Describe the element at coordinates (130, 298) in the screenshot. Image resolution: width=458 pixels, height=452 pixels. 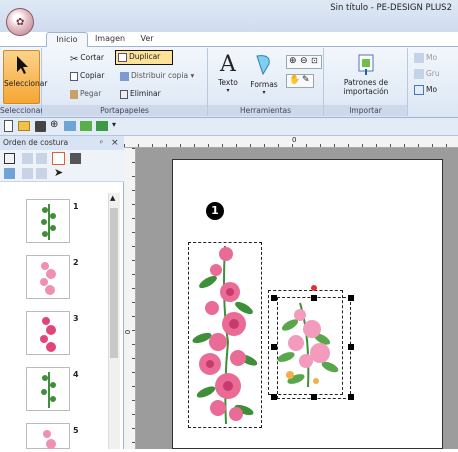
I see `vertical-ruler: 0` at that location.